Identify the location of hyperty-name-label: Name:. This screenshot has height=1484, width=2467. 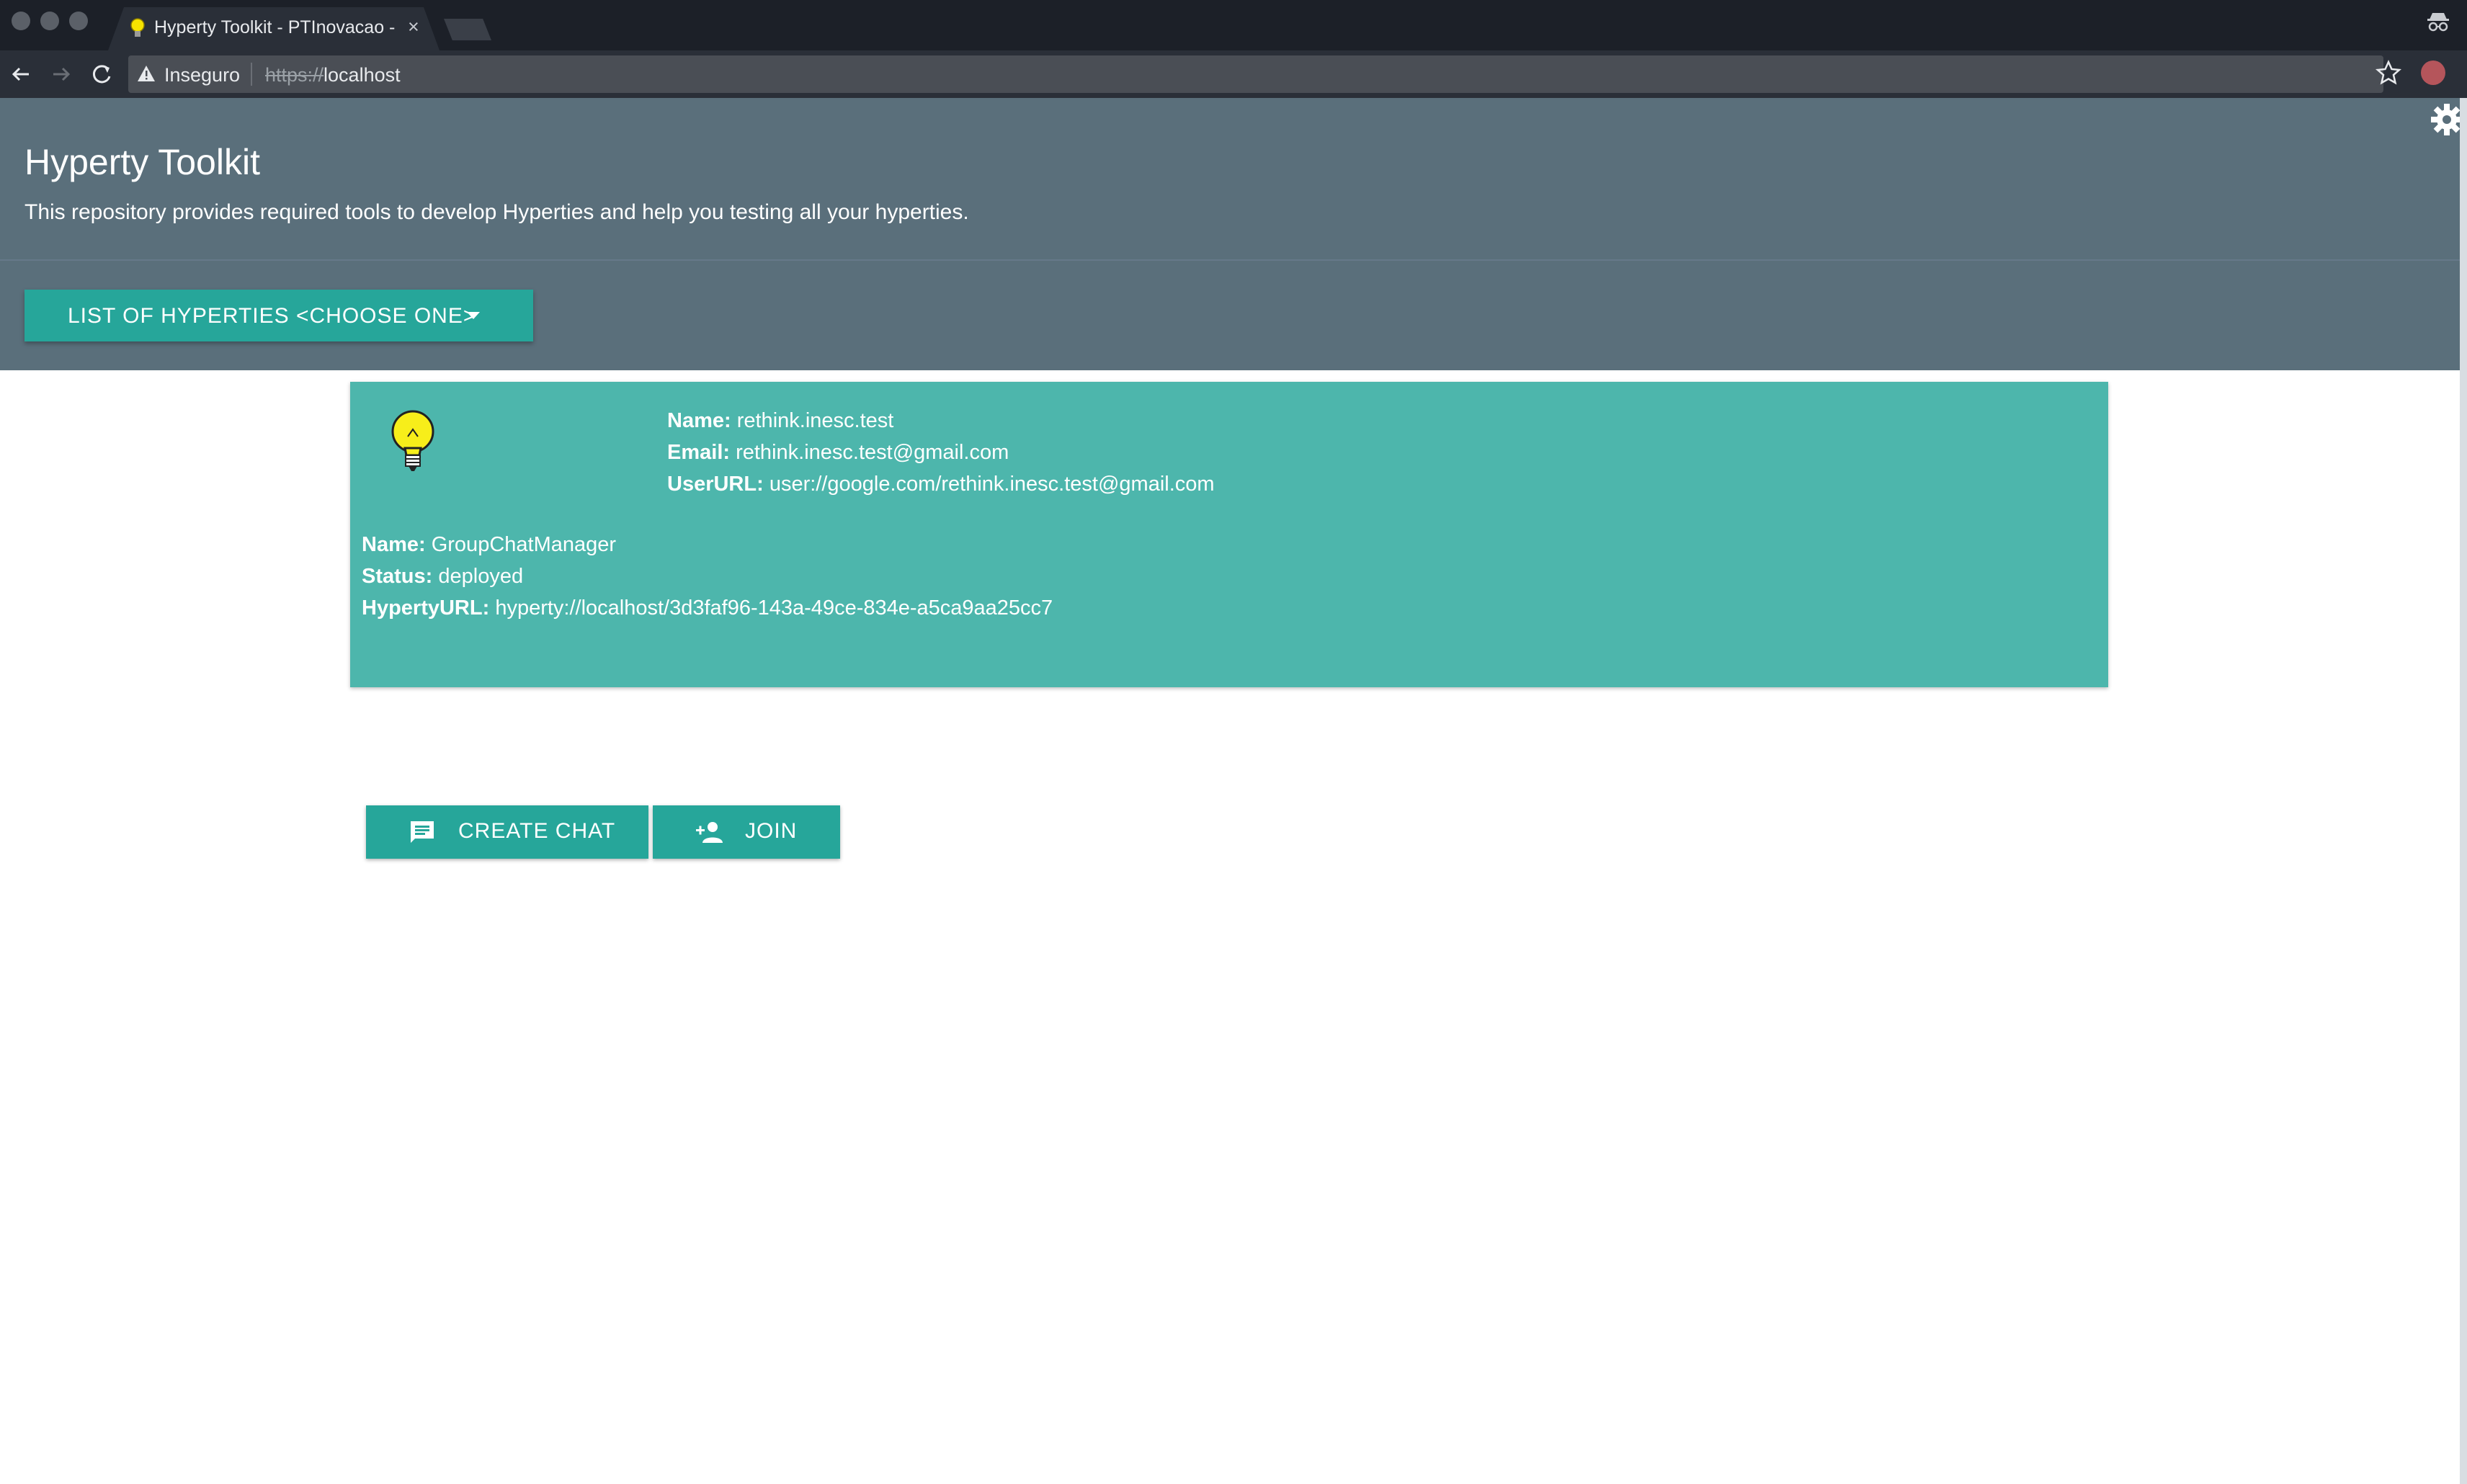
(394, 544).